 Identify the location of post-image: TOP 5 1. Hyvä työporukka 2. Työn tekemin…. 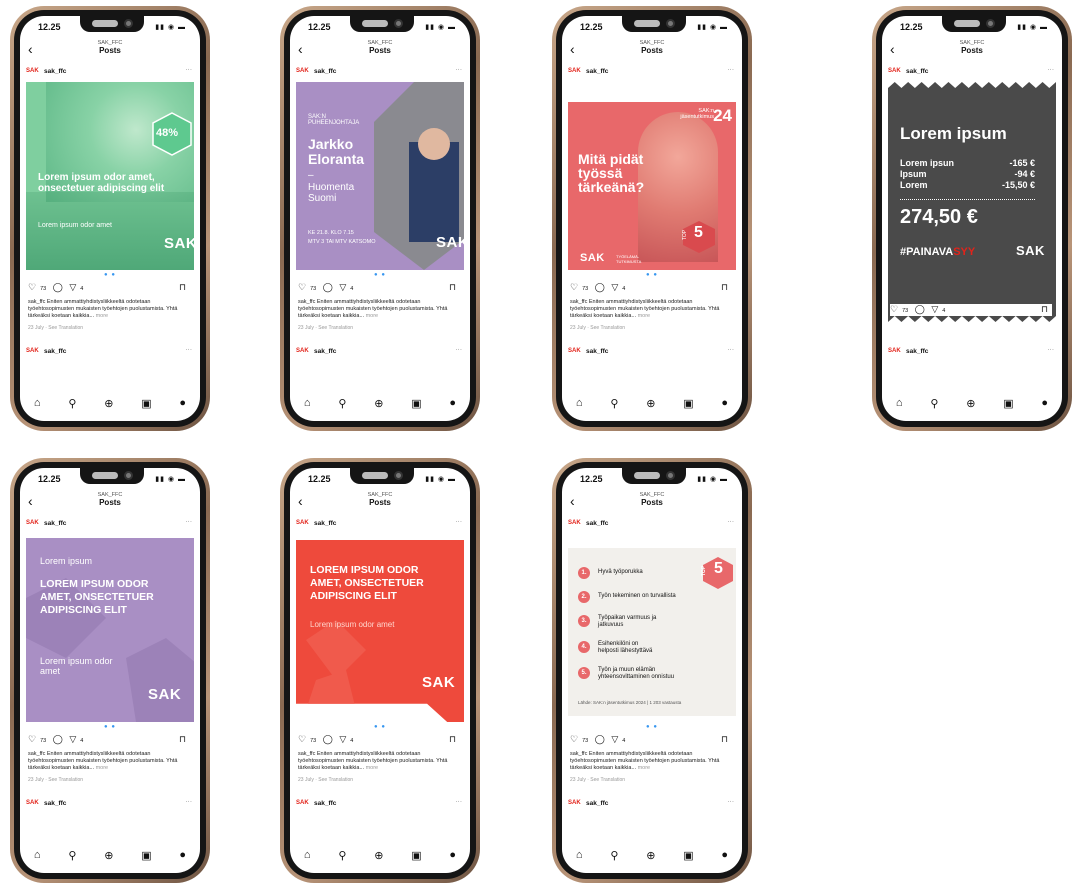
(652, 632).